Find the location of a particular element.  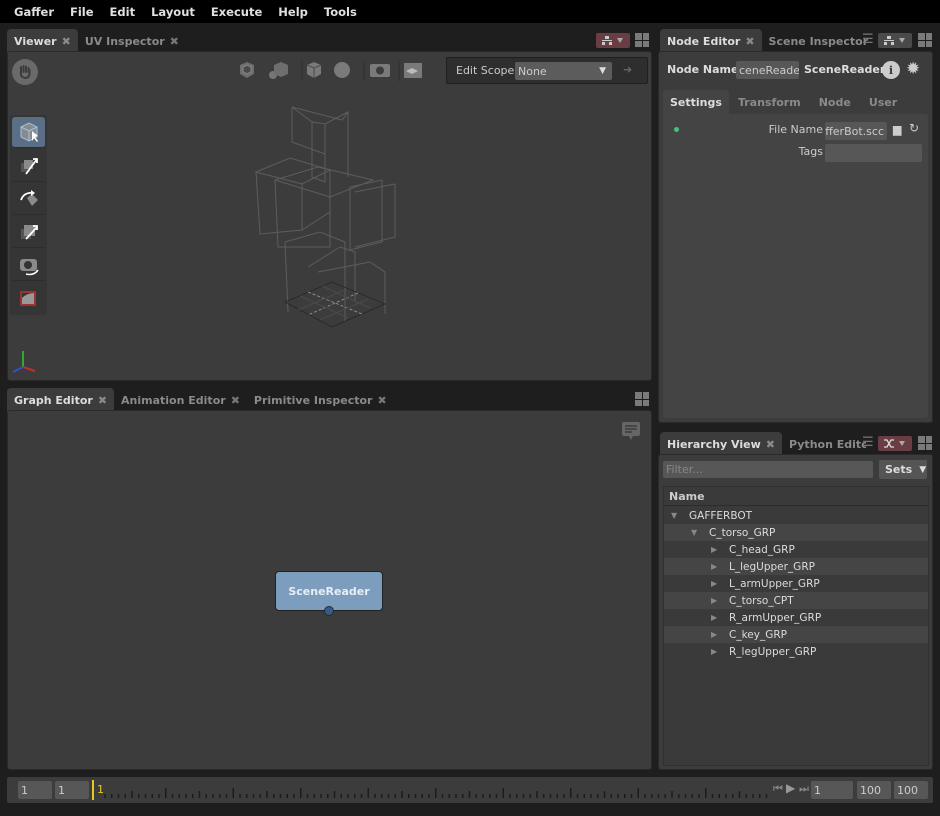

tab-uv-inspector: UV Inspector ✖ is located at coordinates (132, 41).